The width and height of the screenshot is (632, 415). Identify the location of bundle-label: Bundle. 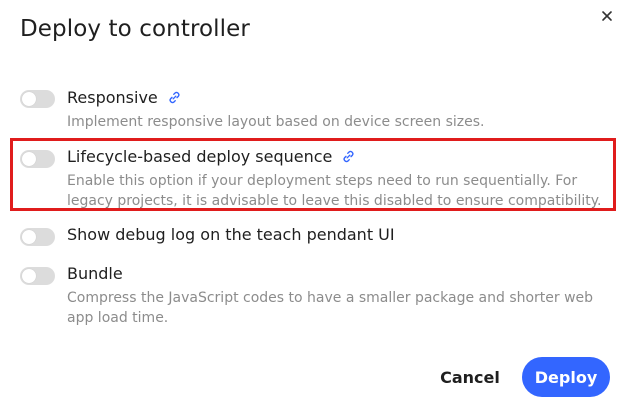
(95, 273).